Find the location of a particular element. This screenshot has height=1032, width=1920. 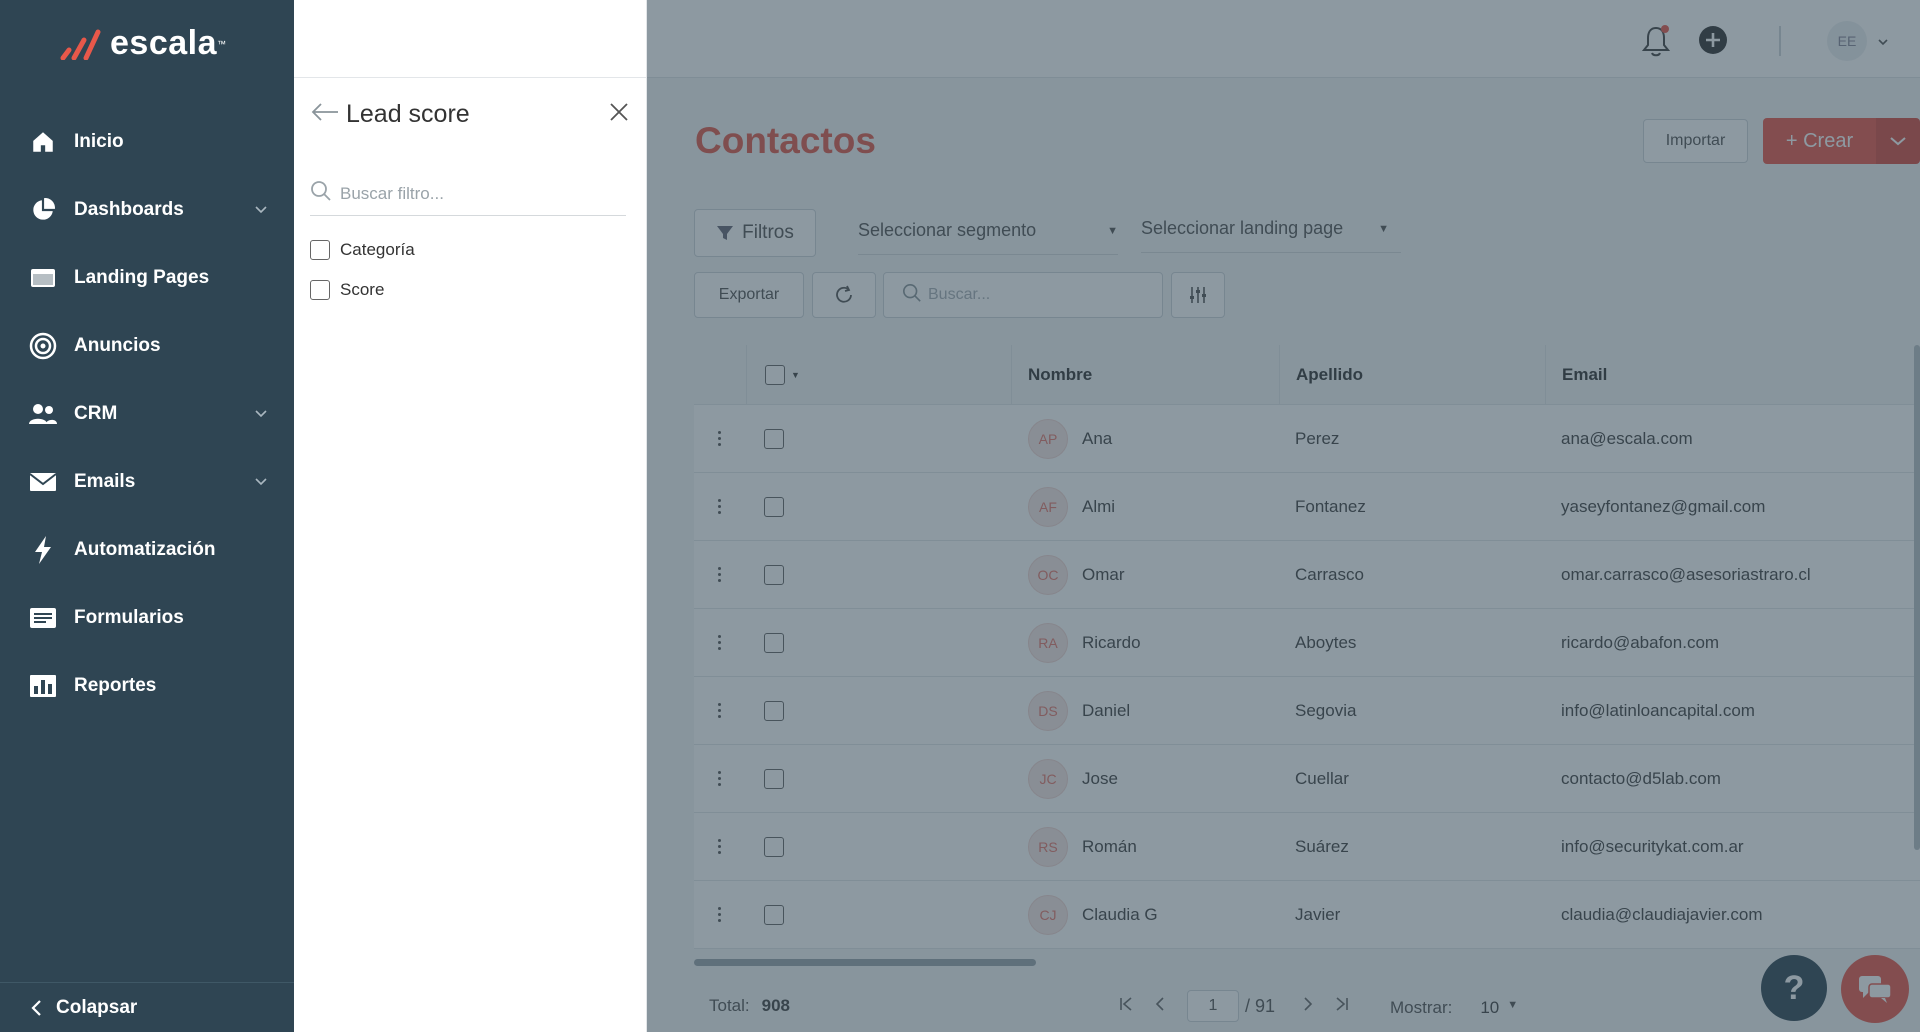

page-title: Contactos is located at coordinates (785, 140).